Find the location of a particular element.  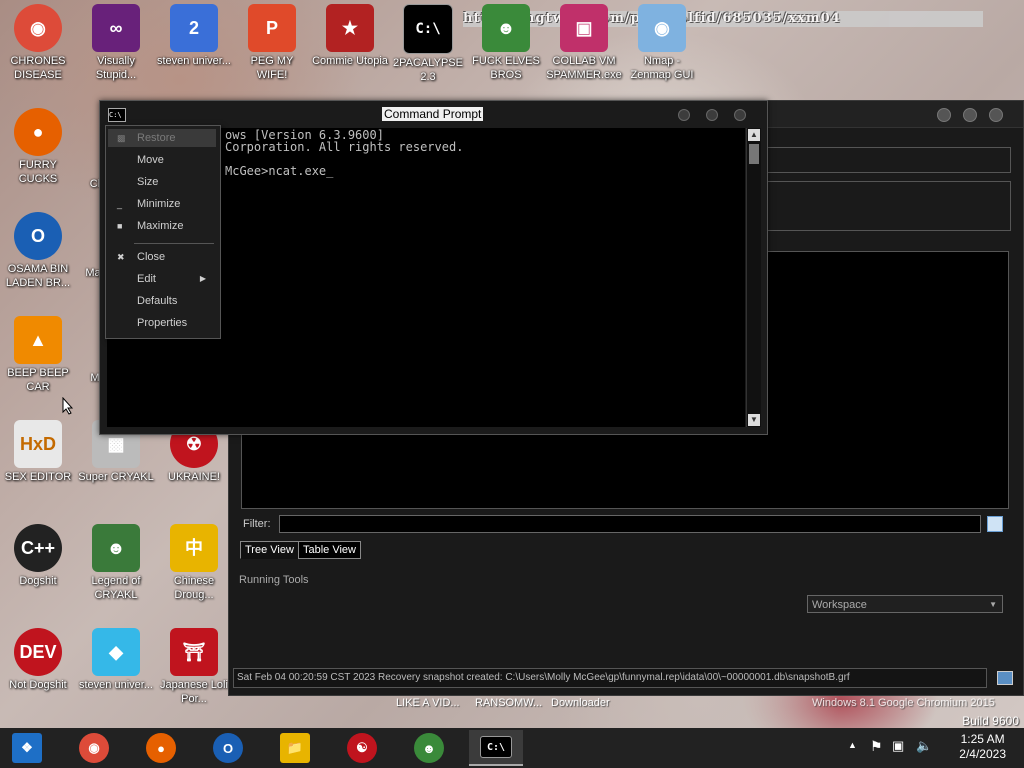

firefox-icon: ● is located at coordinates (161, 748).